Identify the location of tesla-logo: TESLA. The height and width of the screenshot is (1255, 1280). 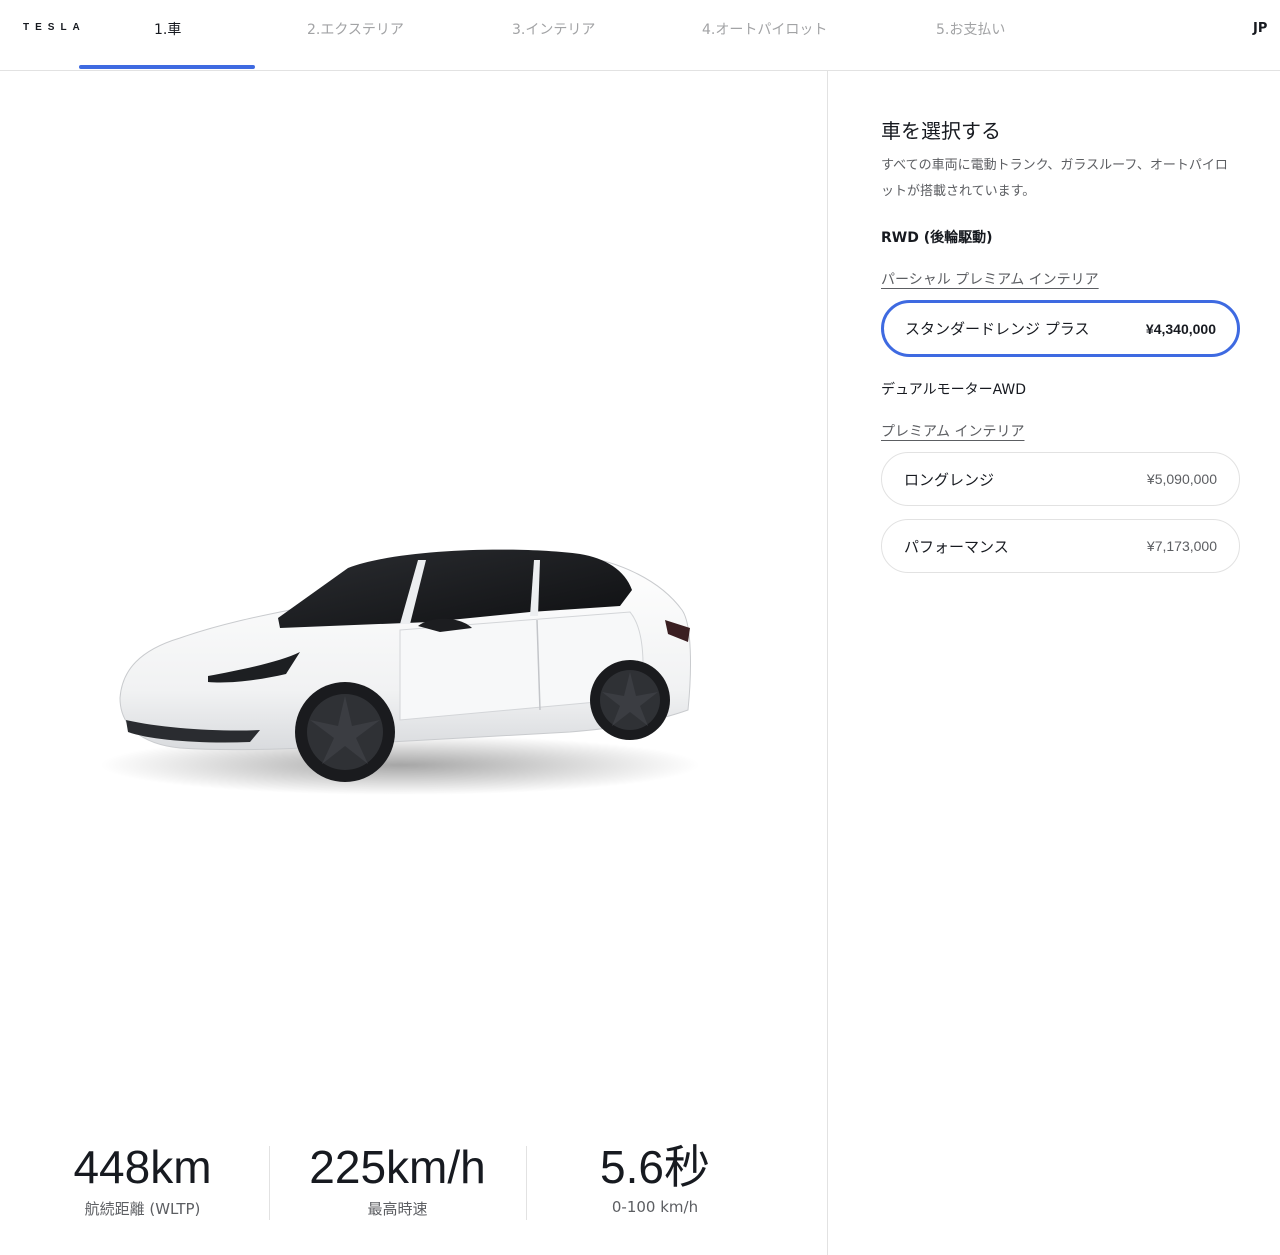
(54, 27).